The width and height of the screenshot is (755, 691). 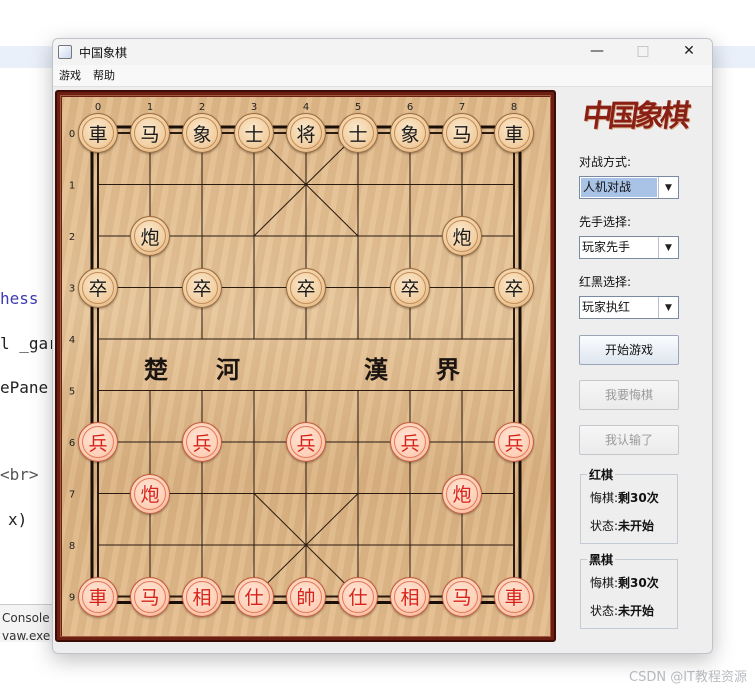 I want to click on red-piece: 帥, so click(x=306, y=596).